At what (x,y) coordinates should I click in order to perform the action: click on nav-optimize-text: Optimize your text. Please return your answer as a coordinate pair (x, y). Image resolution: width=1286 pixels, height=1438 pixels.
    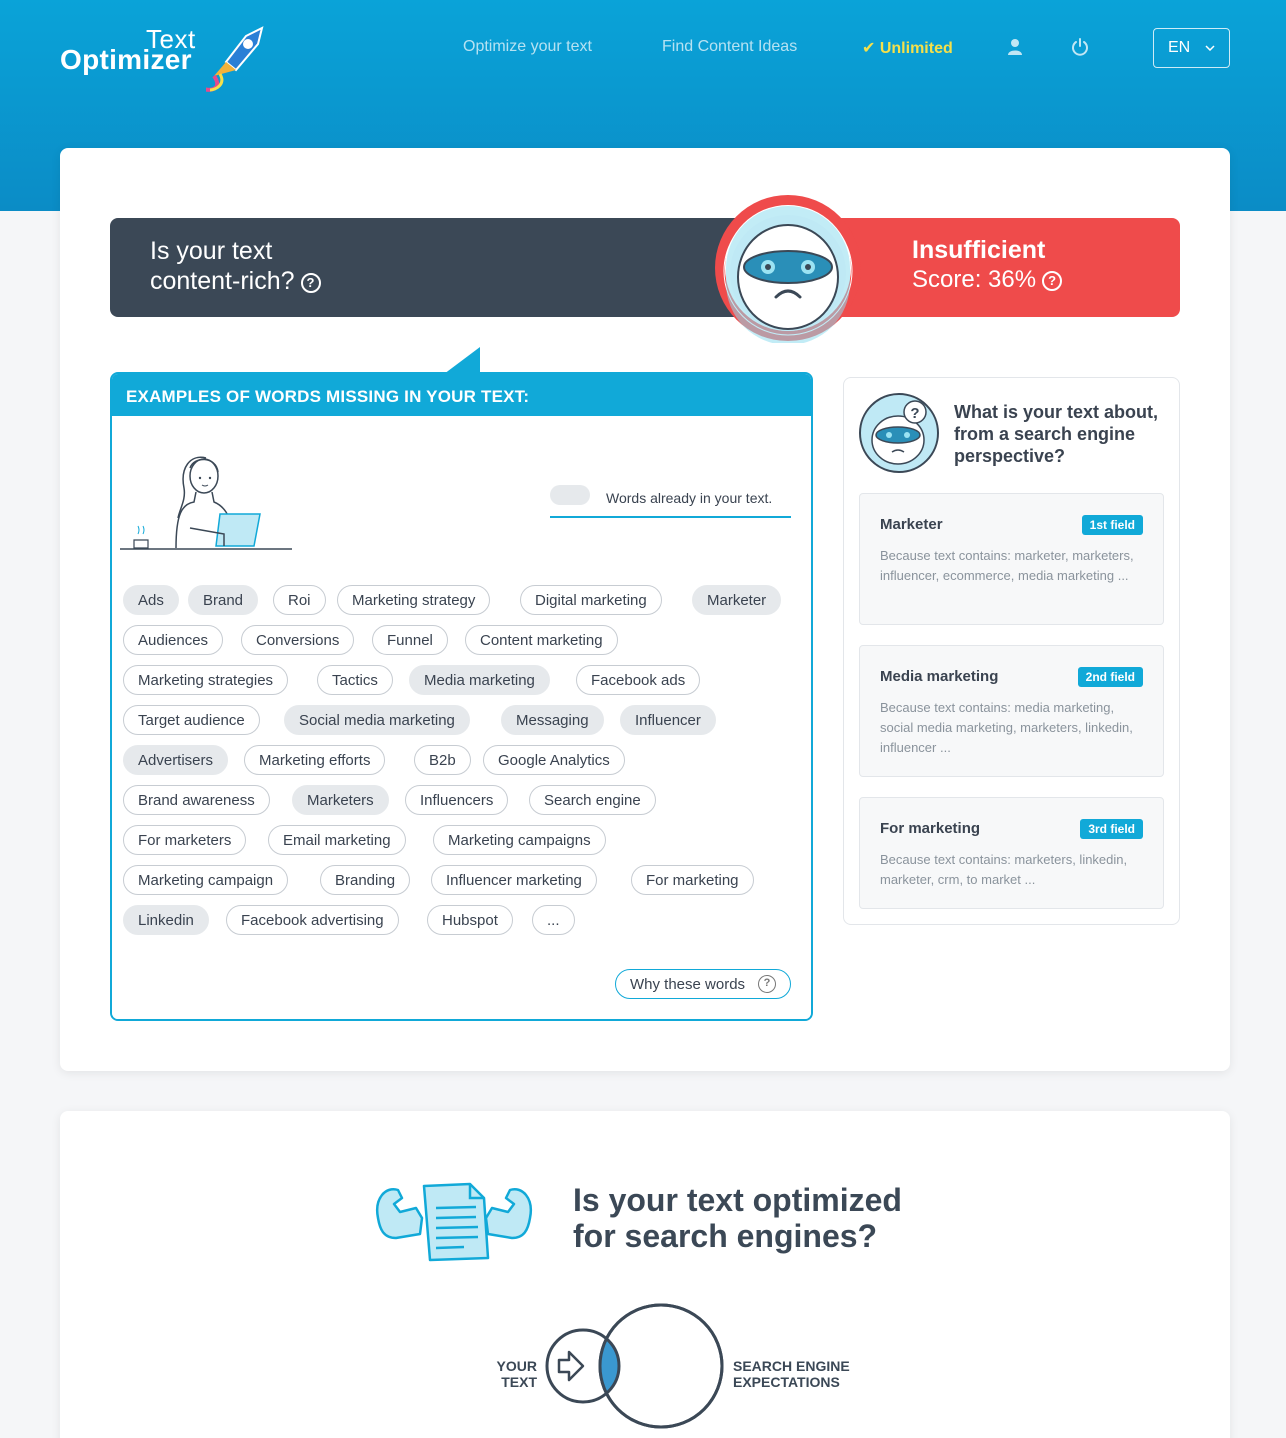
    Looking at the image, I should click on (527, 47).